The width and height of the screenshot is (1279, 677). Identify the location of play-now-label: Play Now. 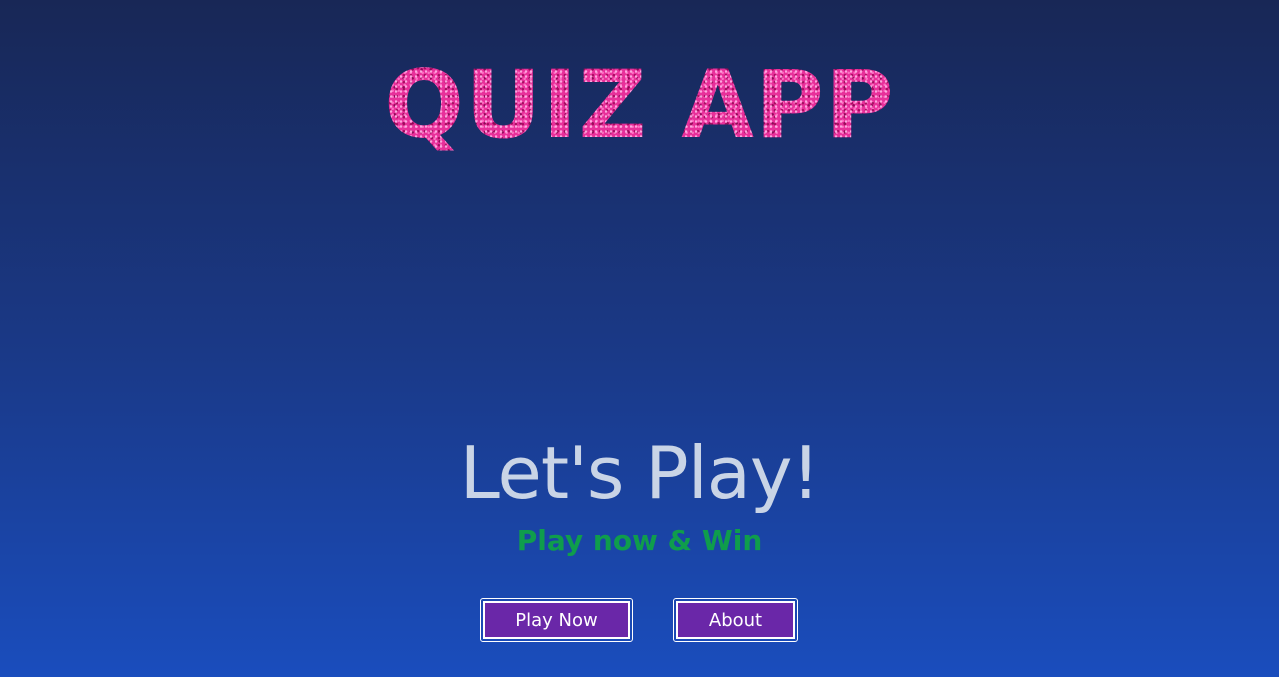
(556, 620).